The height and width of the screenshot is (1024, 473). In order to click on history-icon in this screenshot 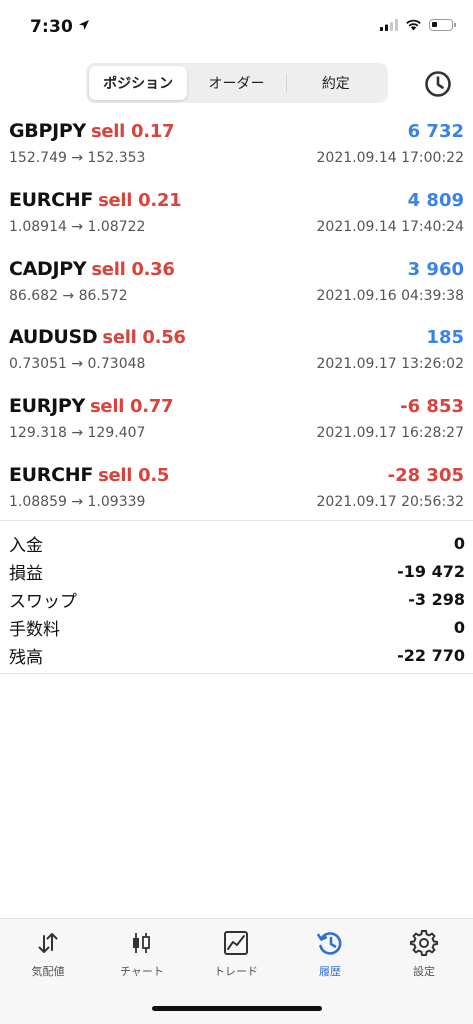, I will do `click(329, 943)`.